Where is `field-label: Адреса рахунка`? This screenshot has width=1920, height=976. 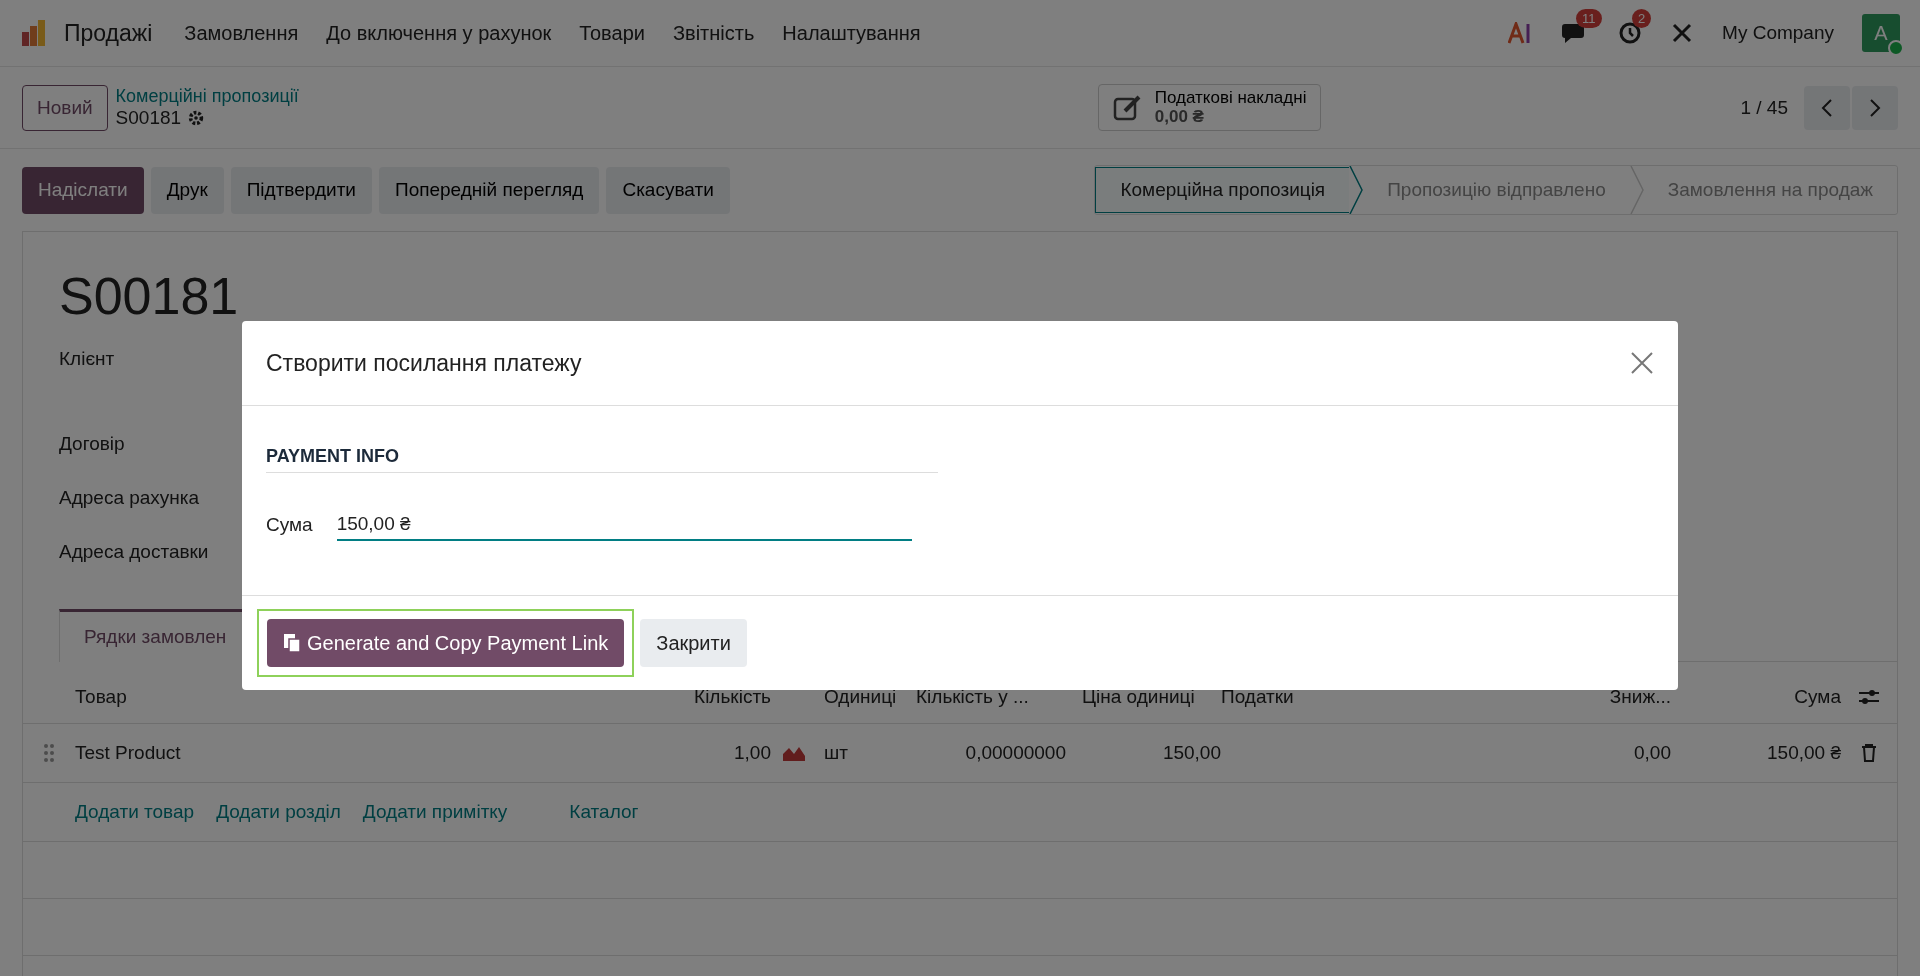 field-label: Адреса рахунка is located at coordinates (129, 497).